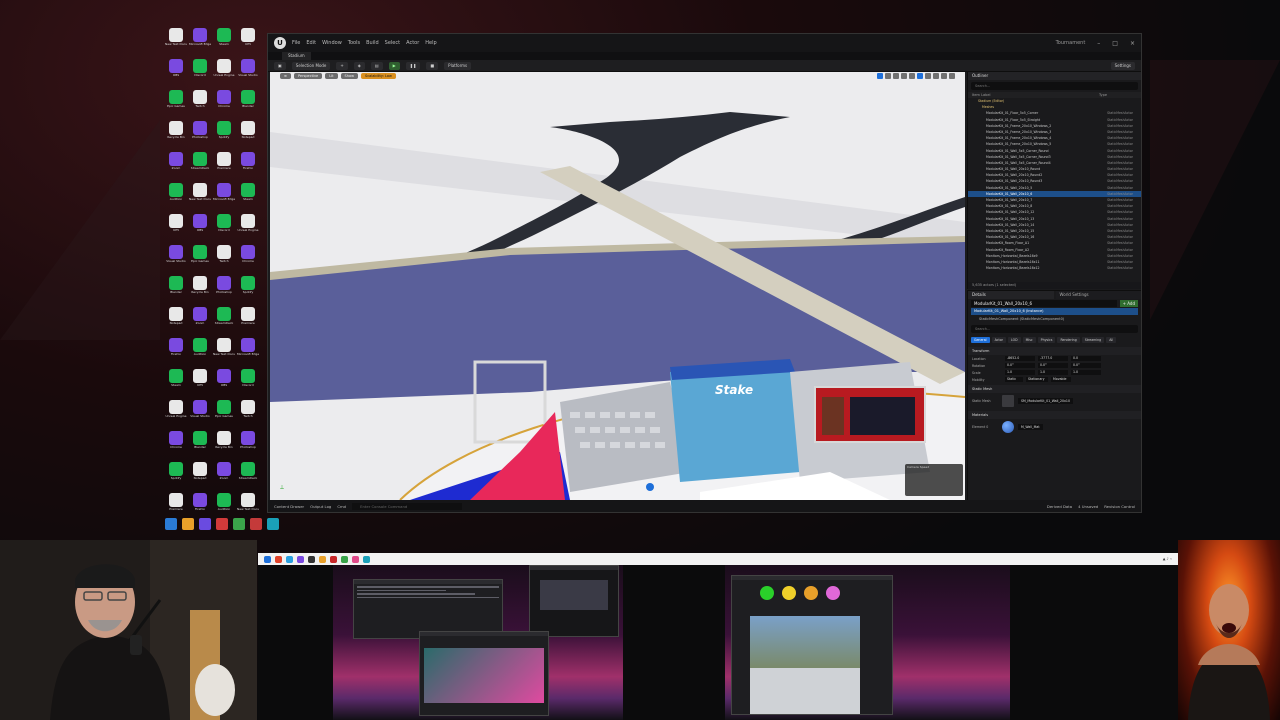 This screenshot has width=1280, height=720. What do you see at coordinates (311, 65) in the screenshot?
I see `selection-mode-button: Selection Mode` at bounding box center [311, 65].